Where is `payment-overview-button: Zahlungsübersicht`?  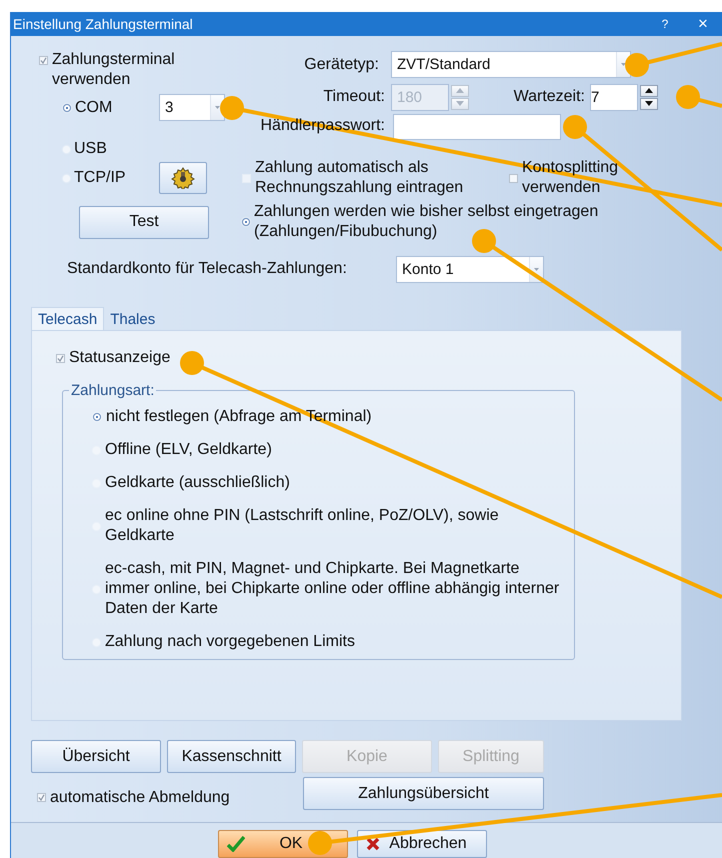
payment-overview-button: Zahlungsübersicht is located at coordinates (423, 793).